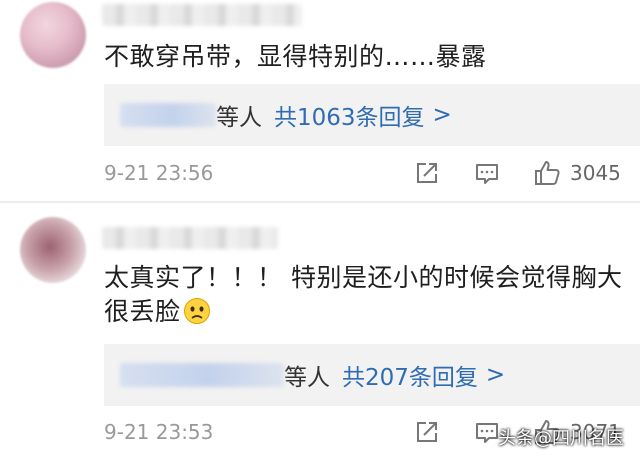  Describe the element at coordinates (320, 202) in the screenshot. I see `divider` at that location.